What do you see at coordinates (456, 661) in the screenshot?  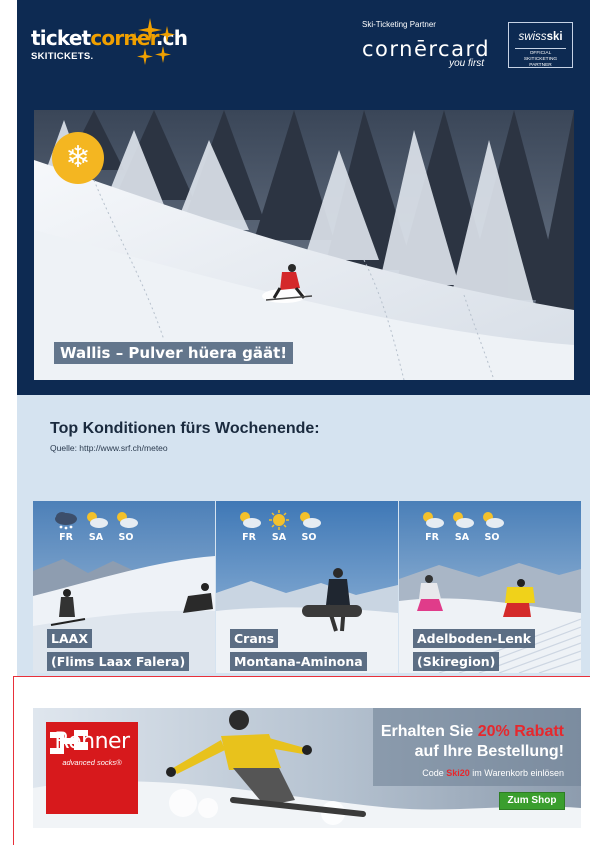 I see `resort-region: (Skiregion)` at bounding box center [456, 661].